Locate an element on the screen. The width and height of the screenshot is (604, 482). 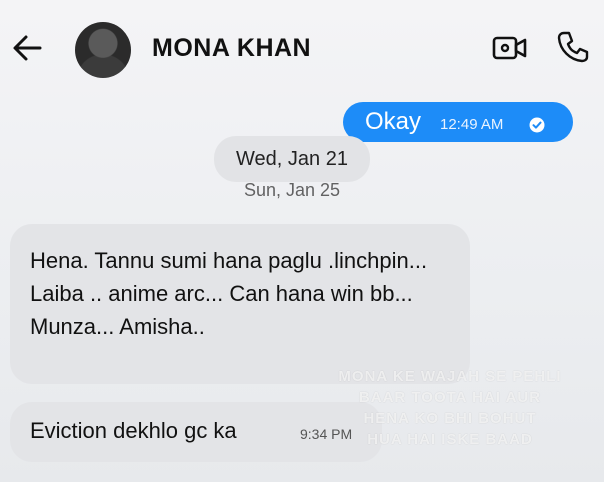
message-text: Eviction dekhlo gc ka is located at coordinates (133, 430).